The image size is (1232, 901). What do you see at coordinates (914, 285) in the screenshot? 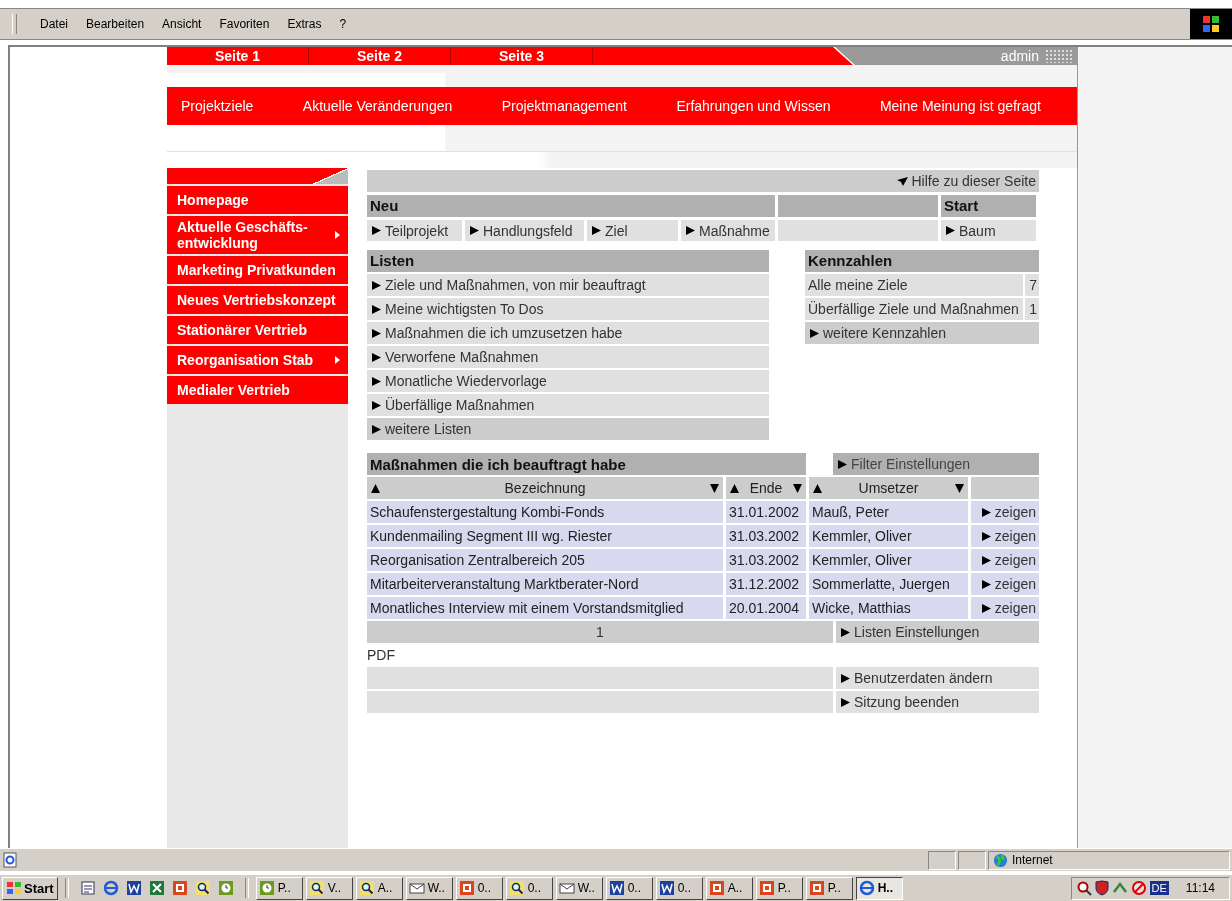
I see `metric-label: Alle meine Ziele` at bounding box center [914, 285].